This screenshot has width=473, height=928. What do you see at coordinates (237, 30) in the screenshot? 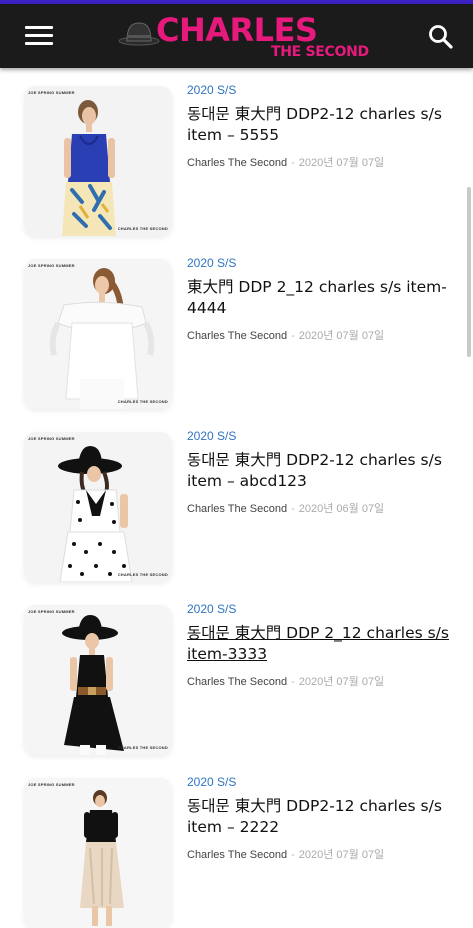
I see `logo-title: CHARLES` at bounding box center [237, 30].